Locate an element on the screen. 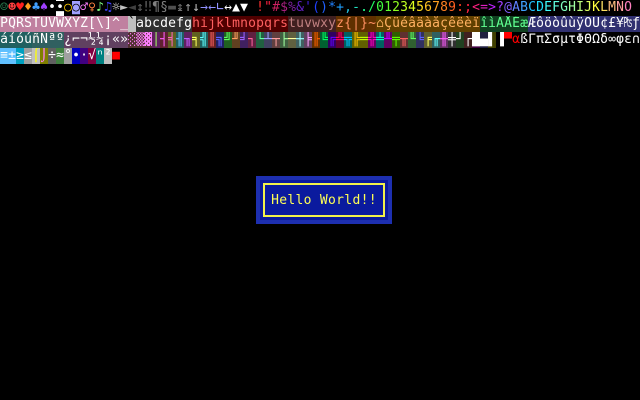 Image resolution: width=640 pixels, height=400 pixels. charset-glyph: · is located at coordinates (84, 56).